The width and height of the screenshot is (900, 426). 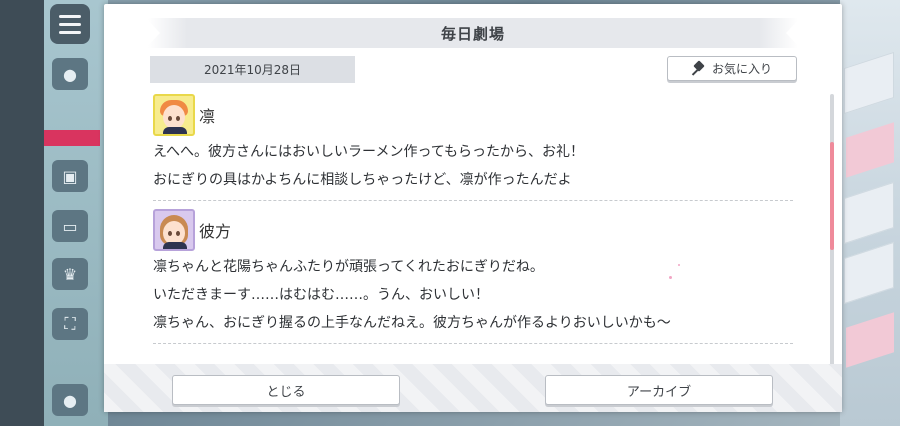 I want to click on favorite-label: お気に入り, so click(x=741, y=69).